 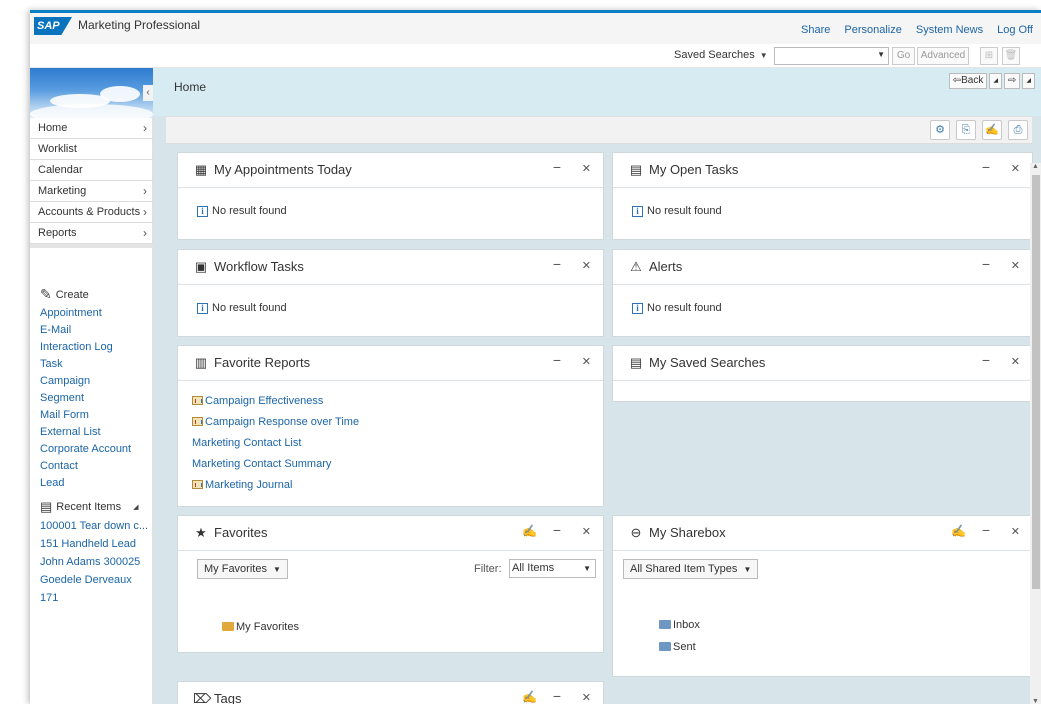 I want to click on share-link: Share, so click(x=815, y=30).